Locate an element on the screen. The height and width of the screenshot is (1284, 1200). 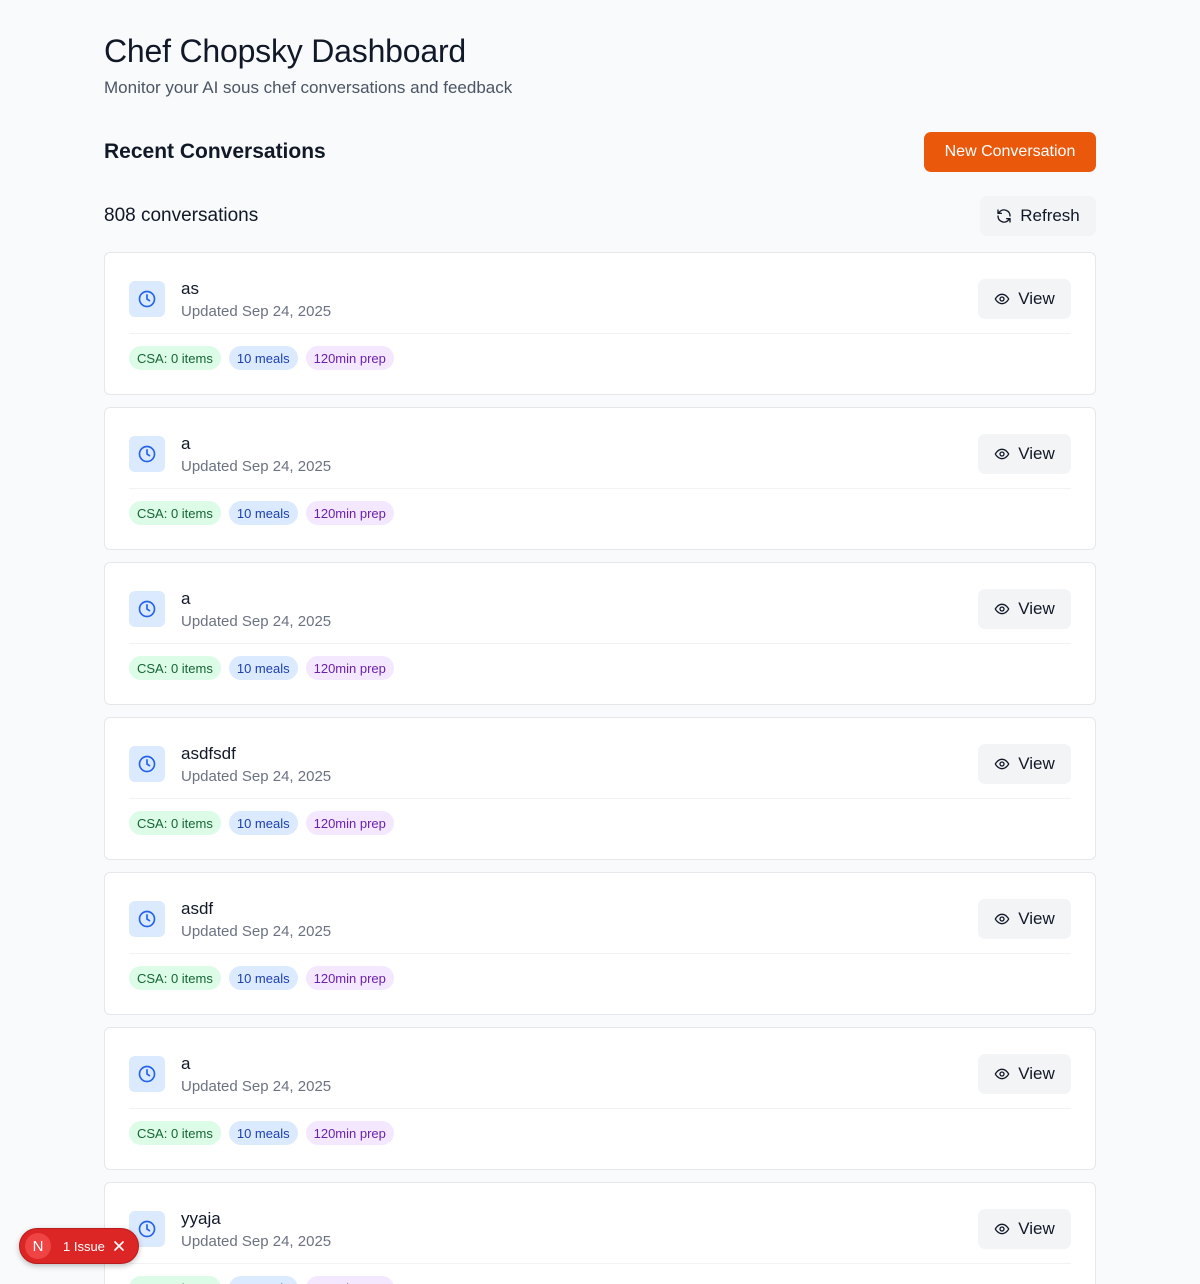
page-title: Chef Chopsky Dashboard is located at coordinates (285, 51).